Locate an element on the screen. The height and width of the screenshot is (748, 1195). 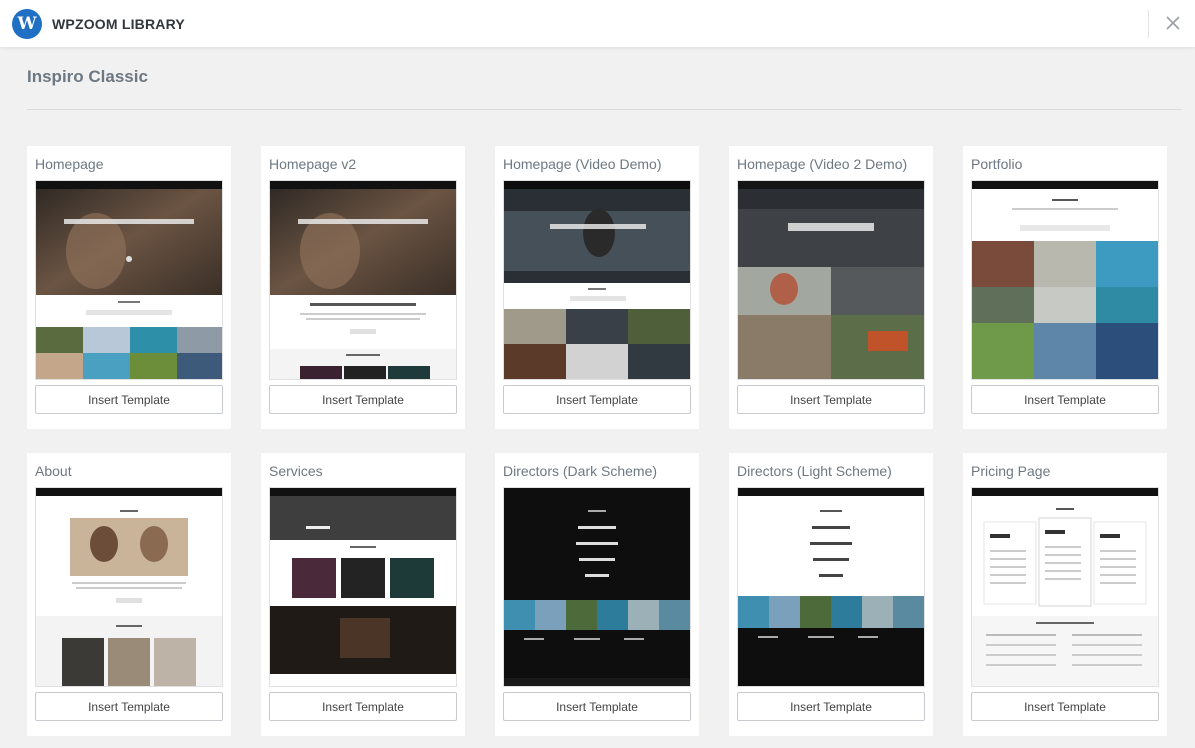
template-card: Pricing Page Insert Template is located at coordinates (1065, 594).